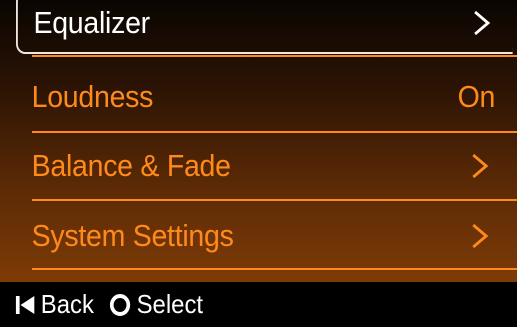 The width and height of the screenshot is (517, 327). I want to click on menu-item-label: Loudness, so click(92, 96).